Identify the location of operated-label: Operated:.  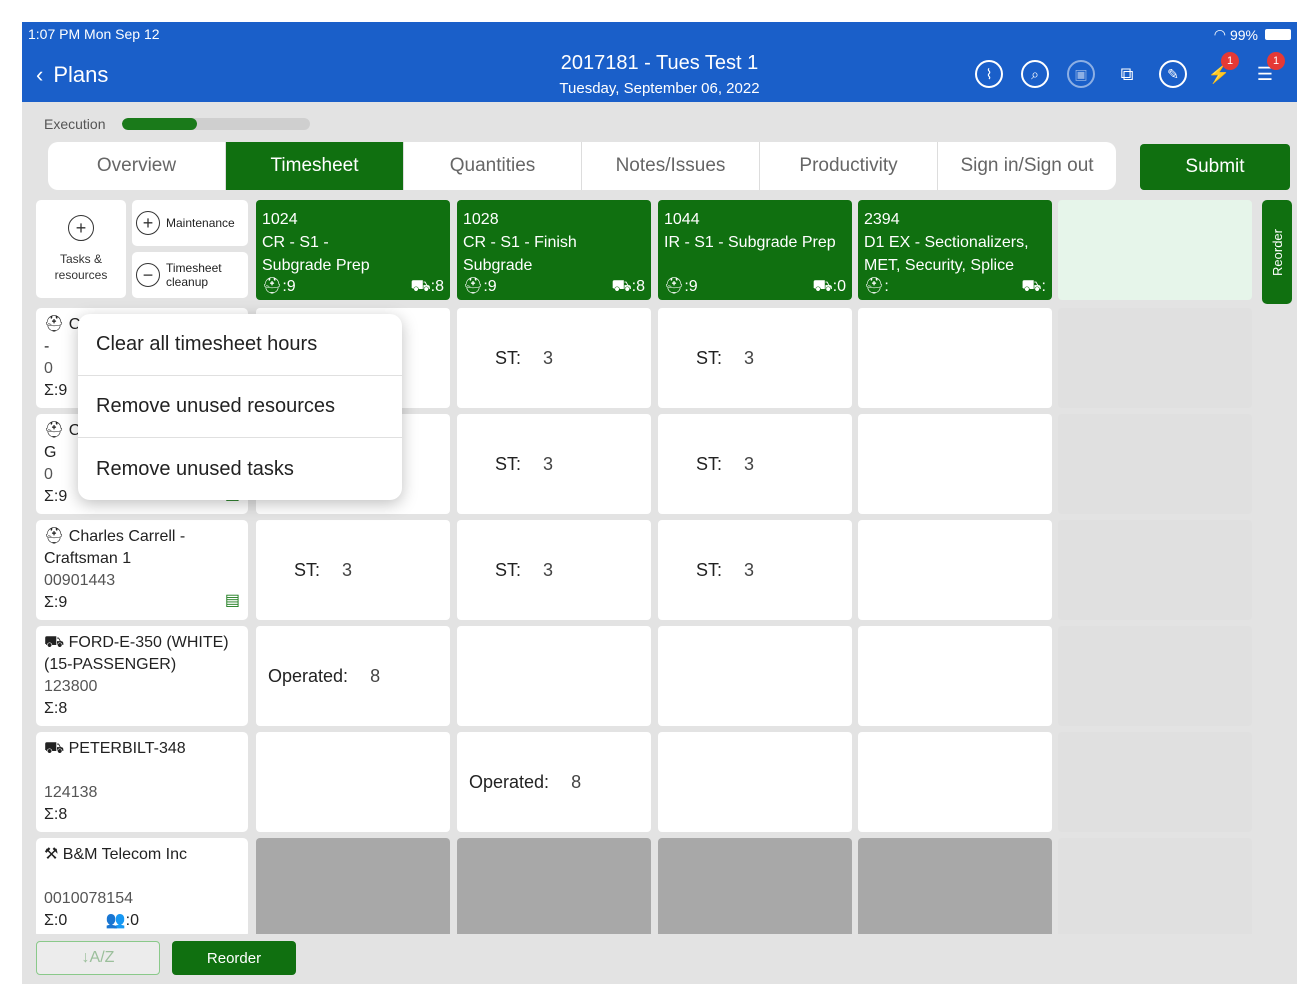
(308, 676).